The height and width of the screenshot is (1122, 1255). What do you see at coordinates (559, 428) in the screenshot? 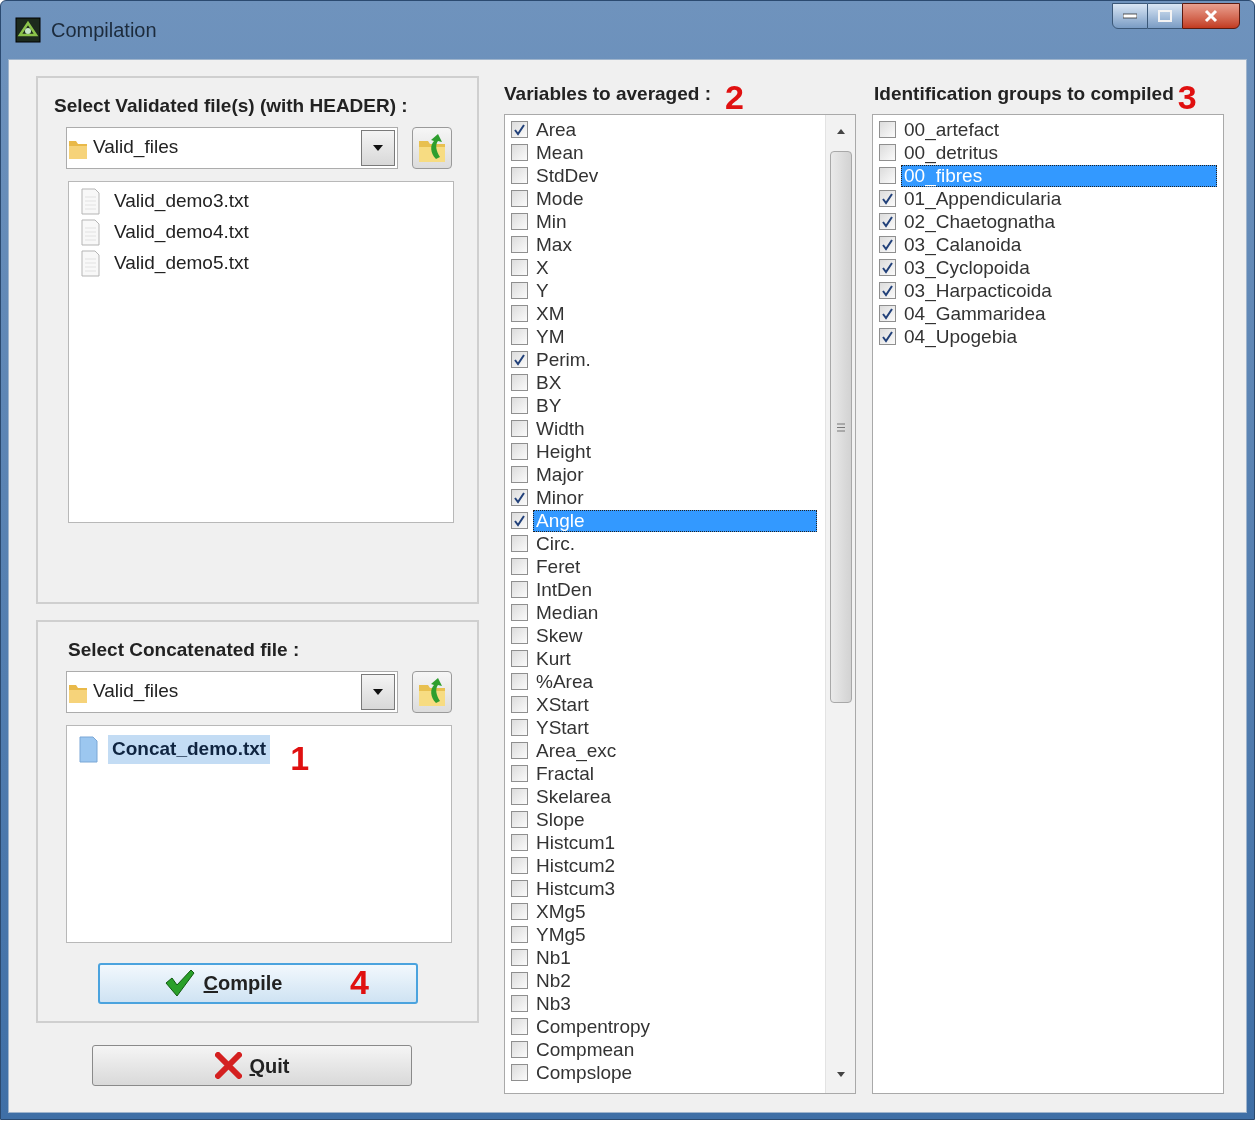
I see `list-item: Width` at bounding box center [559, 428].